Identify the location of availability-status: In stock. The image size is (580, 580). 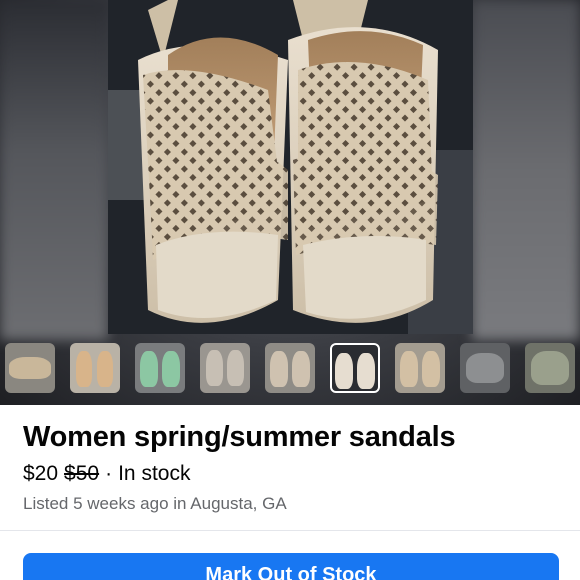
(154, 473).